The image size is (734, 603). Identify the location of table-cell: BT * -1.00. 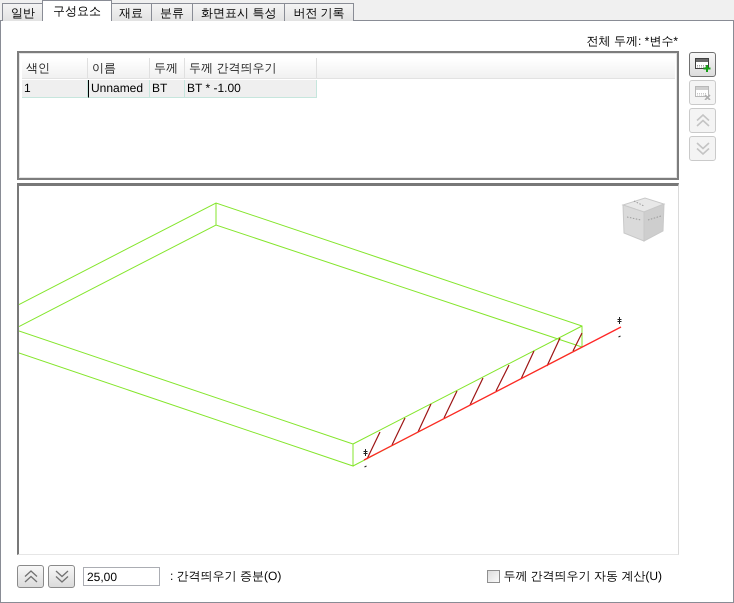
(251, 89).